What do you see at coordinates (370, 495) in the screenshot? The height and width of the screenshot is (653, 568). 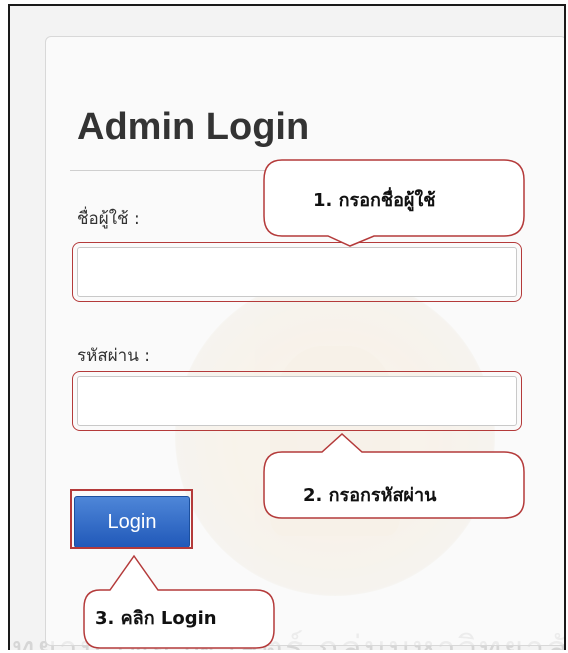 I see `callout-step2-text: 2. กรอกรหัสผ่าน` at bounding box center [370, 495].